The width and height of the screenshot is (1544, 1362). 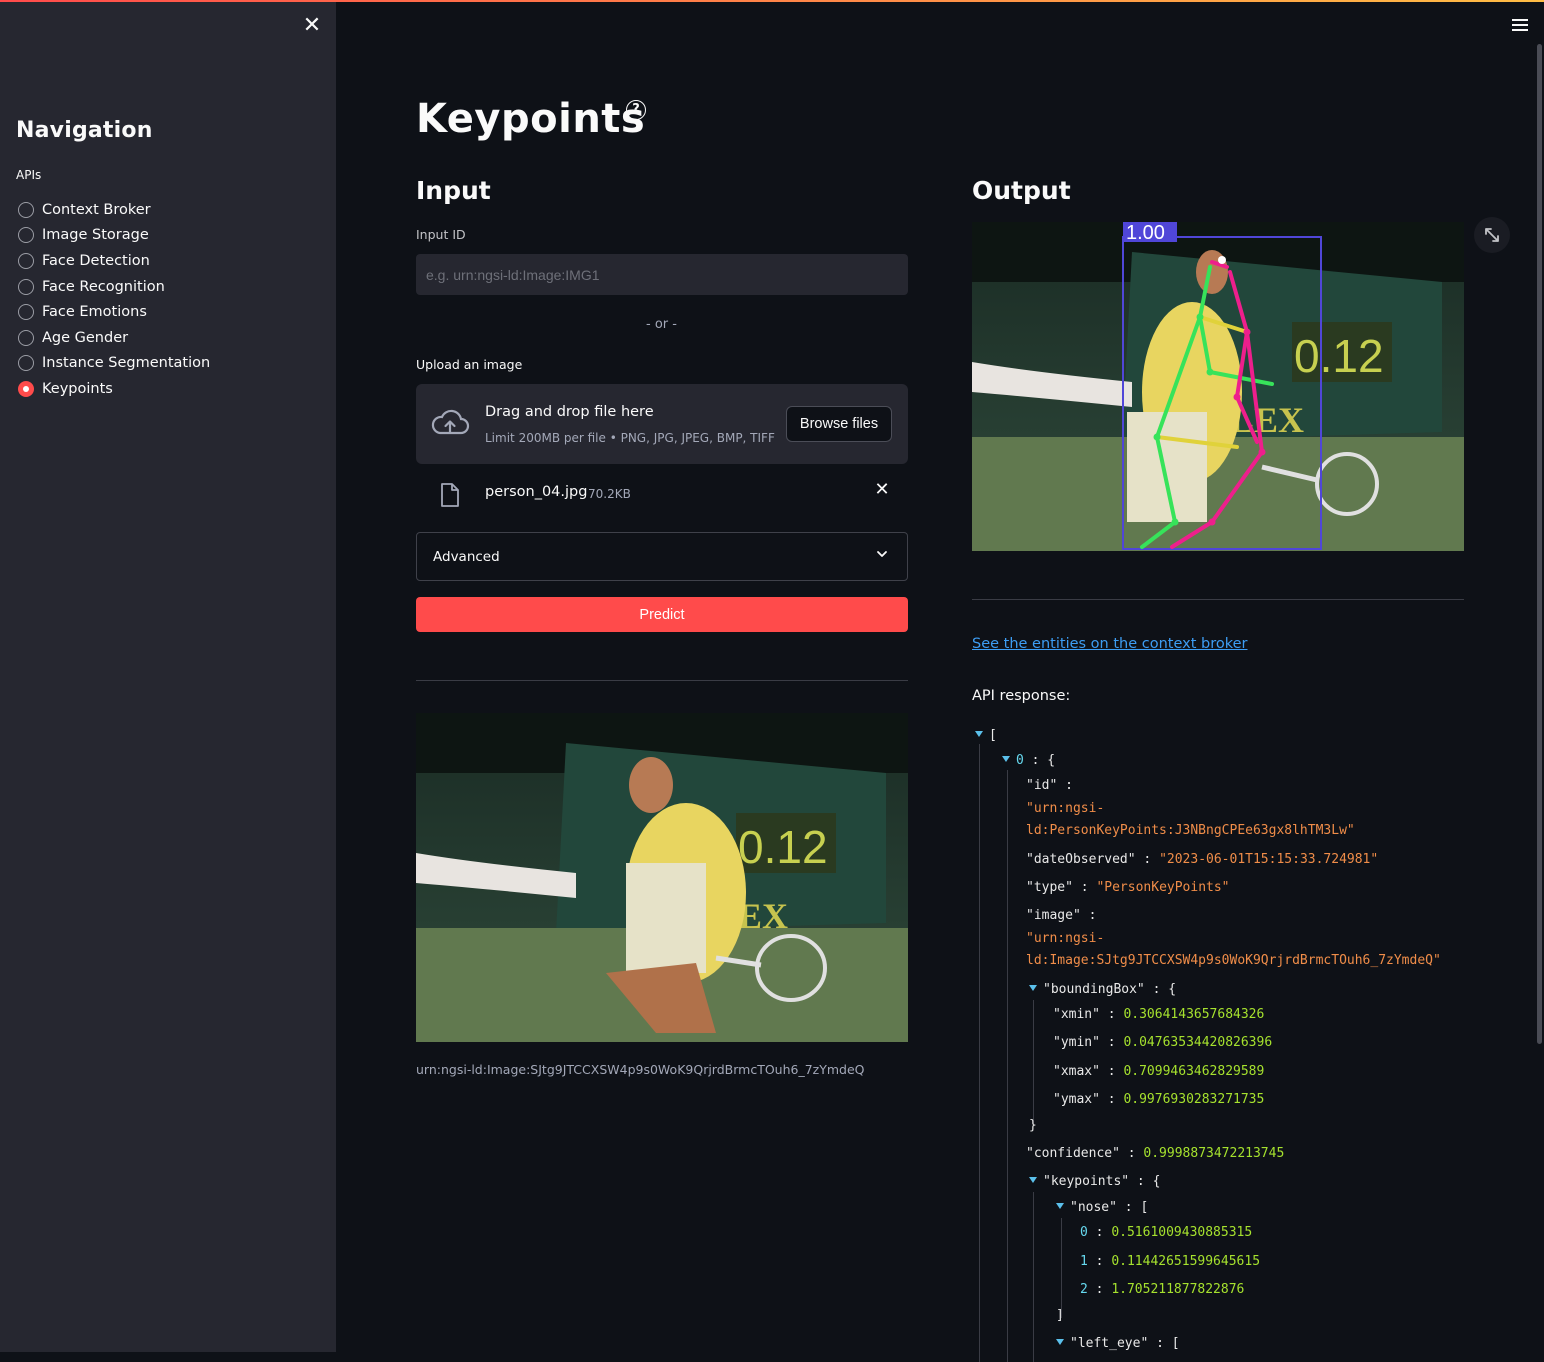 I want to click on sidebar-item-instance-segmentation: Instance Segmentation, so click(x=114, y=364).